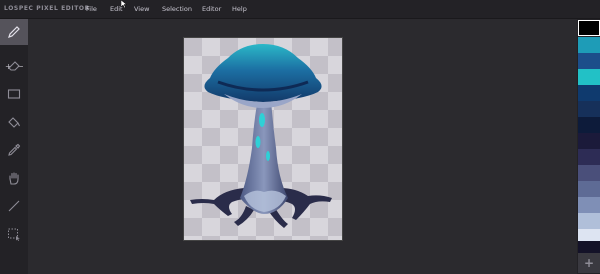  I want to click on rectangle-icon, so click(14, 94).